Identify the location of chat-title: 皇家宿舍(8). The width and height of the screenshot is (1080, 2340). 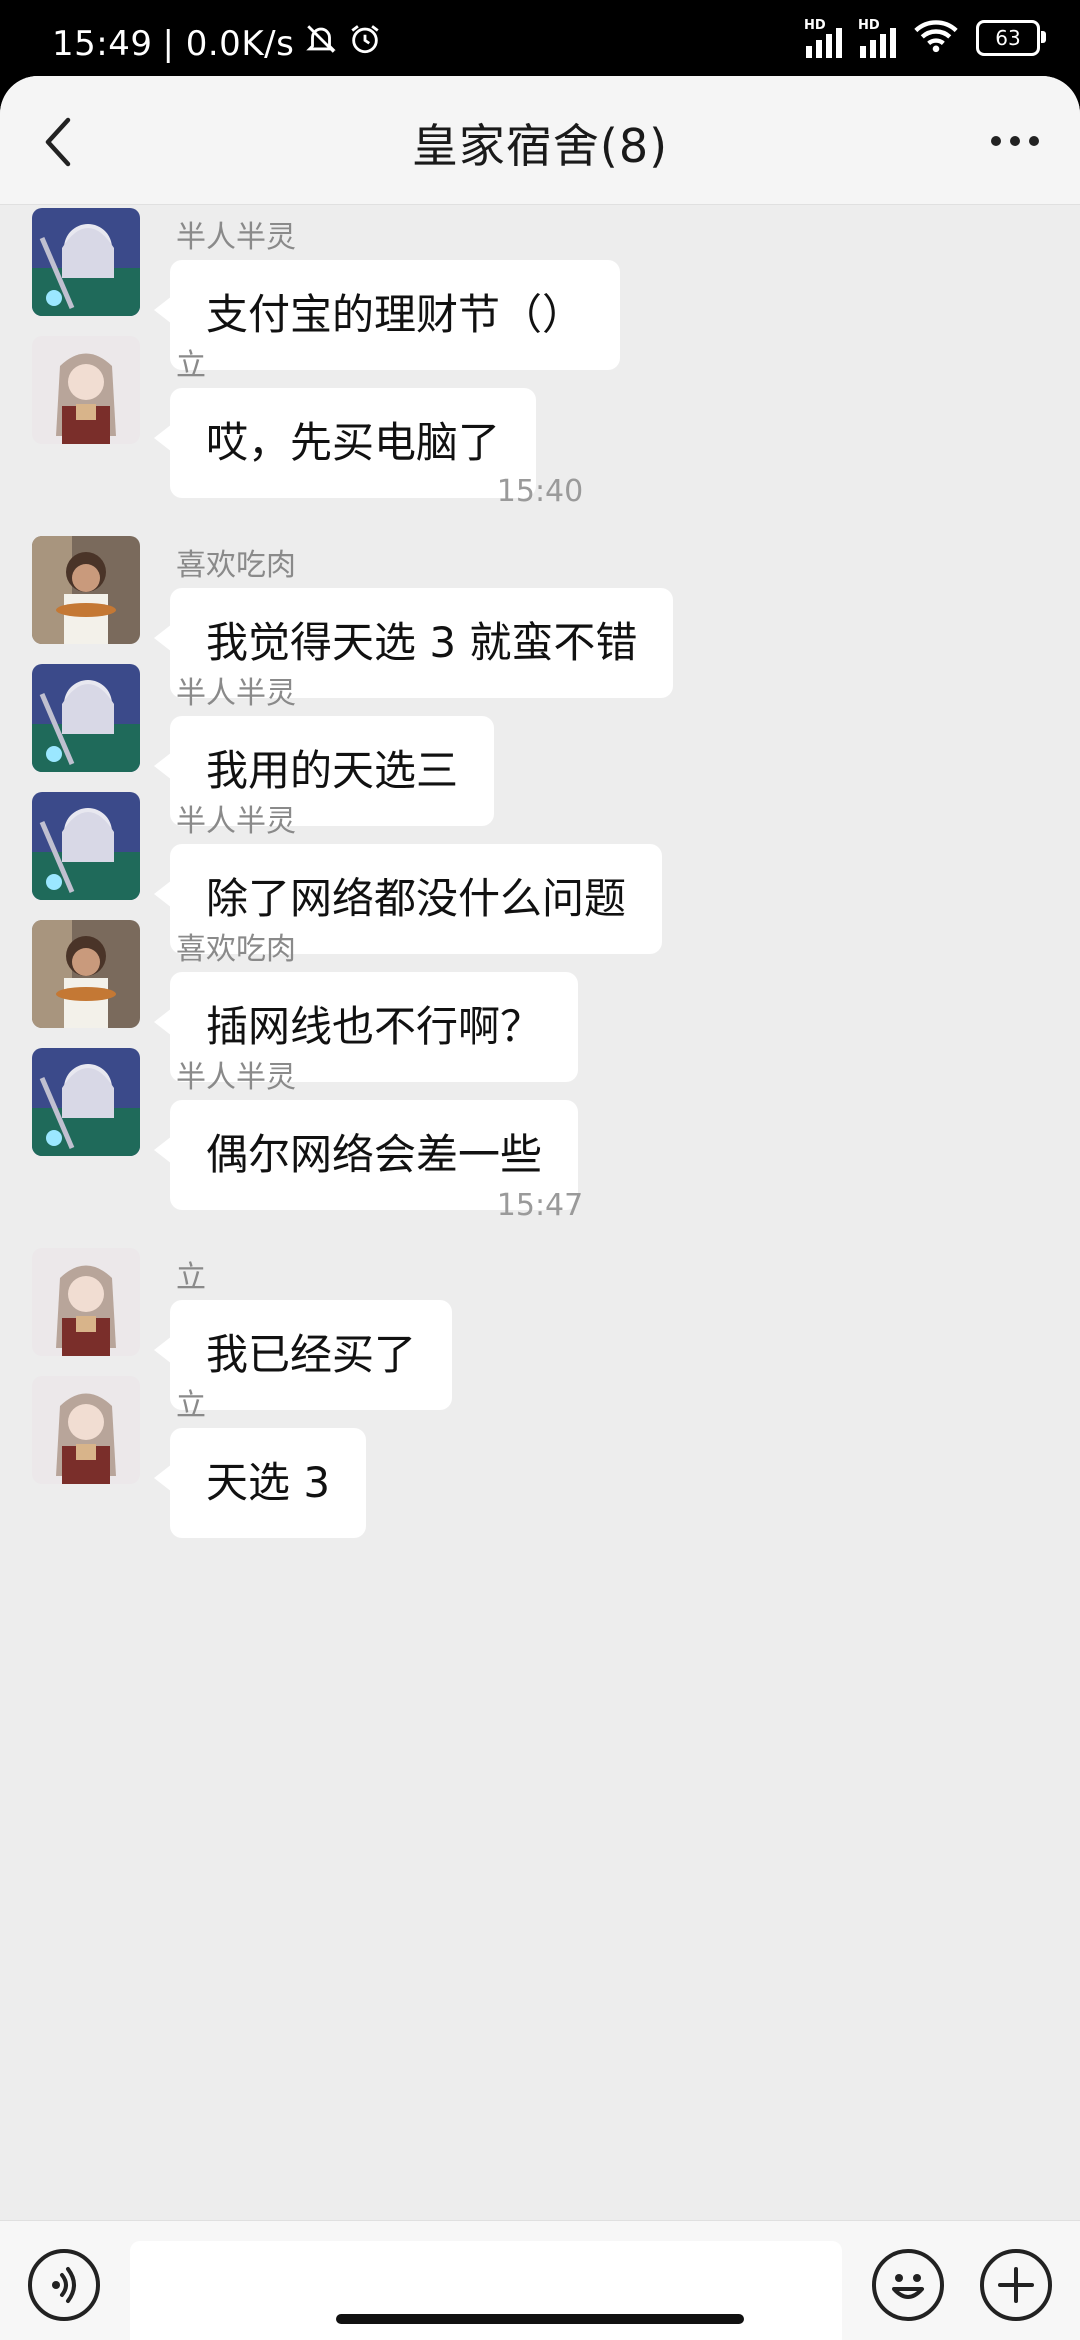
(540, 146).